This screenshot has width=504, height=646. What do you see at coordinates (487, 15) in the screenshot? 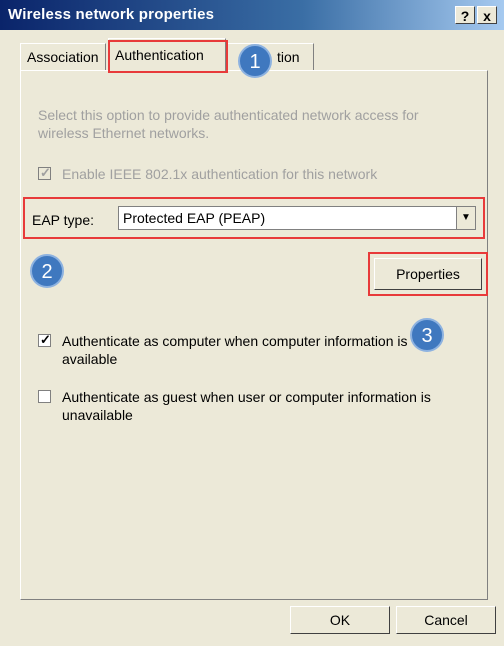
I see `close-button: x` at bounding box center [487, 15].